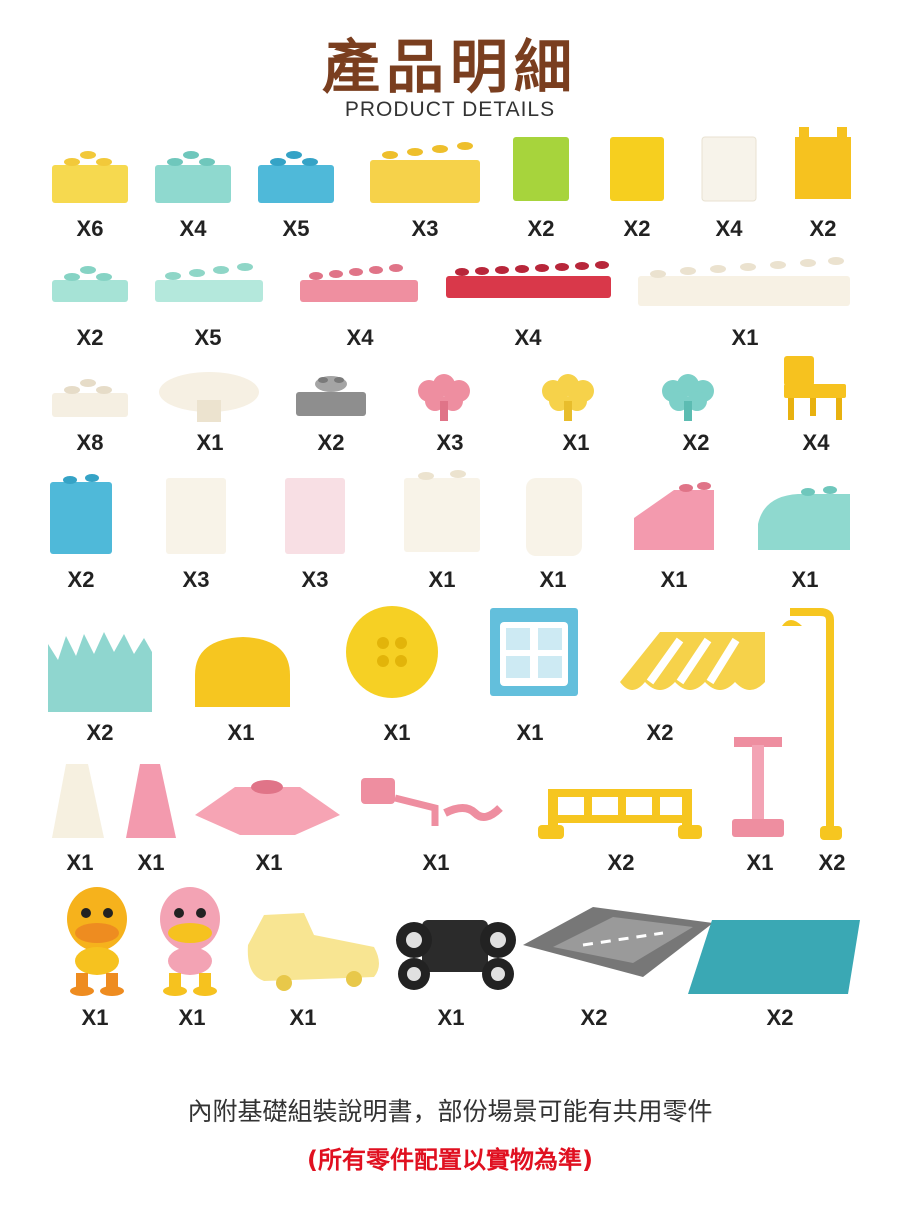 This screenshot has width=900, height=1217. I want to click on cone-pink, so click(151, 801).